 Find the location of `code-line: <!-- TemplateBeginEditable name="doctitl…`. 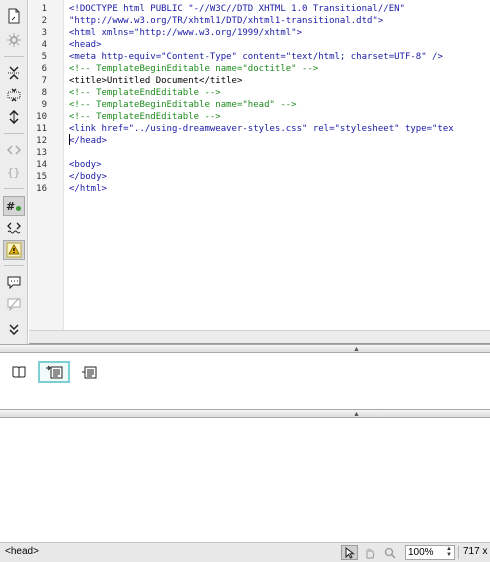

code-line: <!-- TemplateBeginEditable name="doctitl… is located at coordinates (194, 69).